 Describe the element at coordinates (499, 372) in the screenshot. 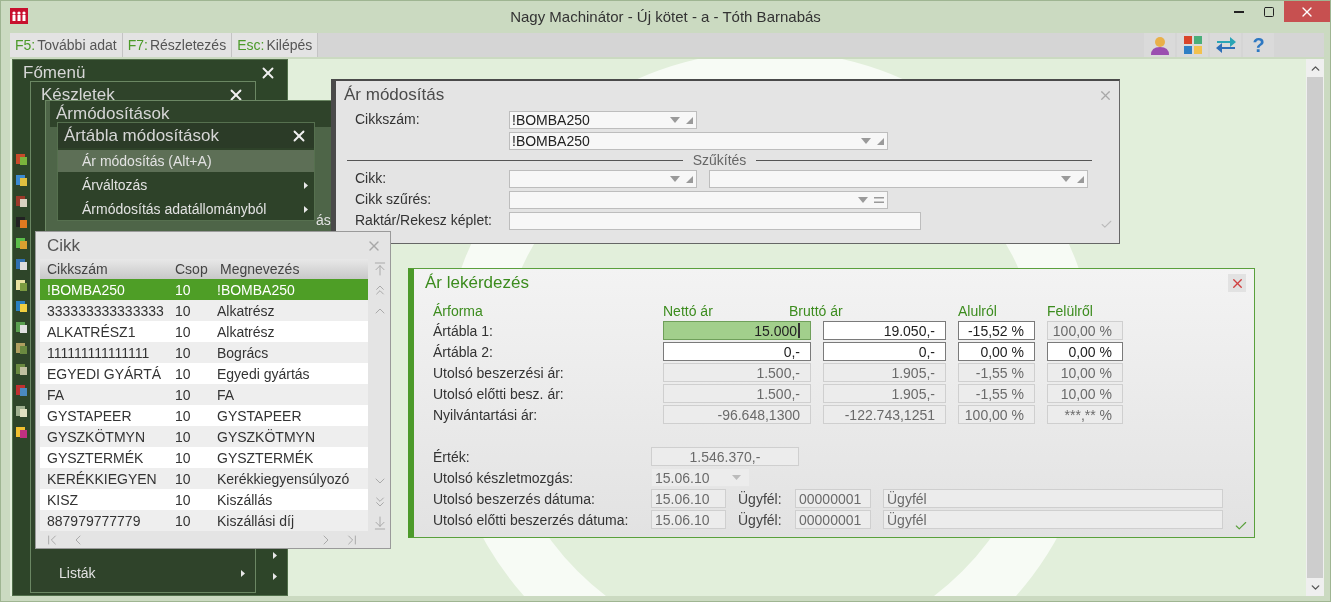

I see `row-label: Utolsó beszerzési ár:` at that location.